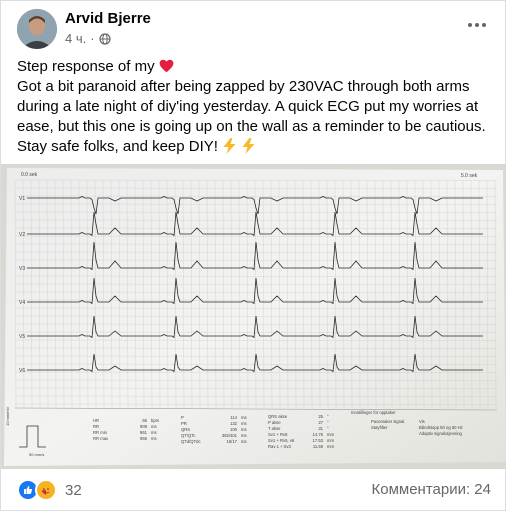 This screenshot has height=512, width=506. What do you see at coordinates (108, 18) in the screenshot?
I see `author-name: Arvid Bjerre` at bounding box center [108, 18].